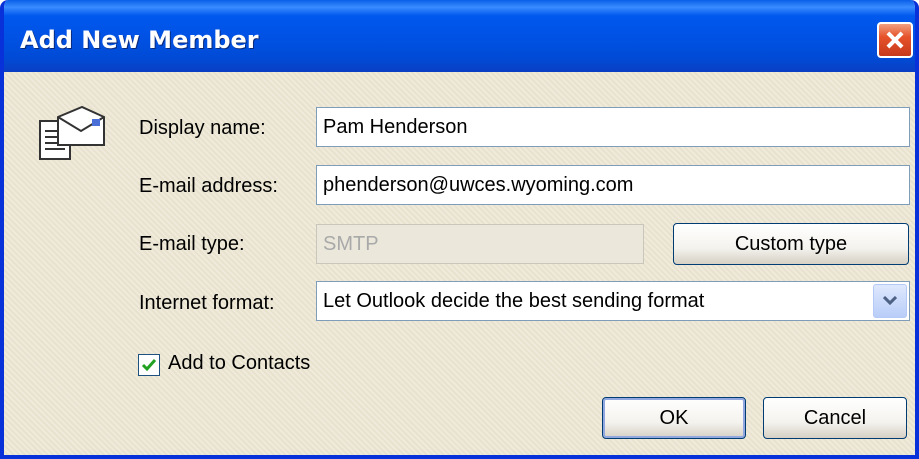  I want to click on close-icon, so click(895, 40).